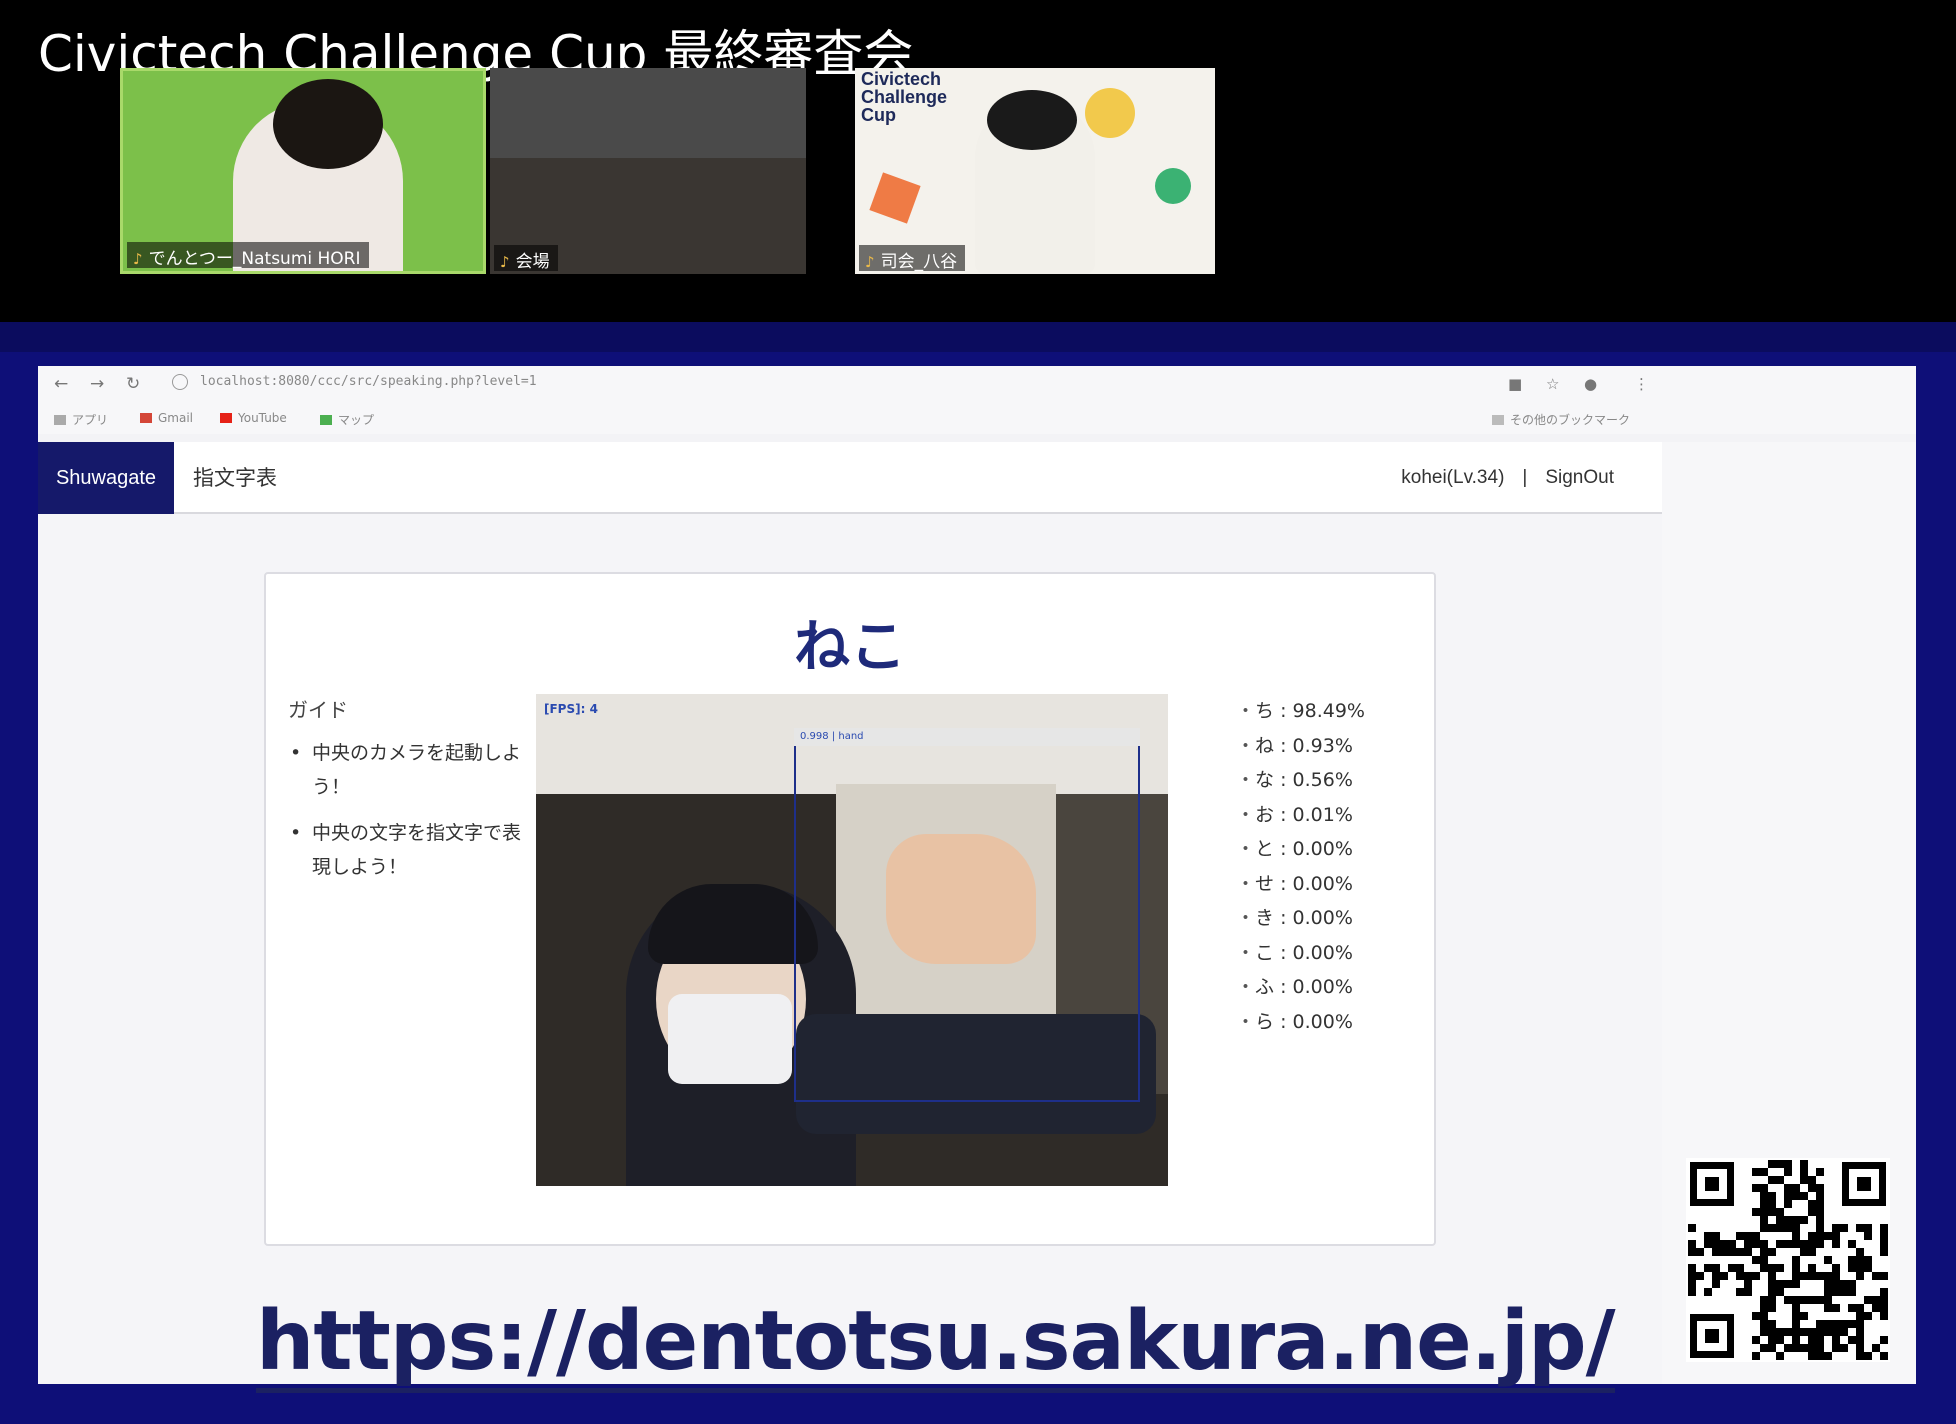 The width and height of the screenshot is (1956, 1424). Describe the element at coordinates (1515, 384) in the screenshot. I see `camera-indicator-icon: ■` at that location.